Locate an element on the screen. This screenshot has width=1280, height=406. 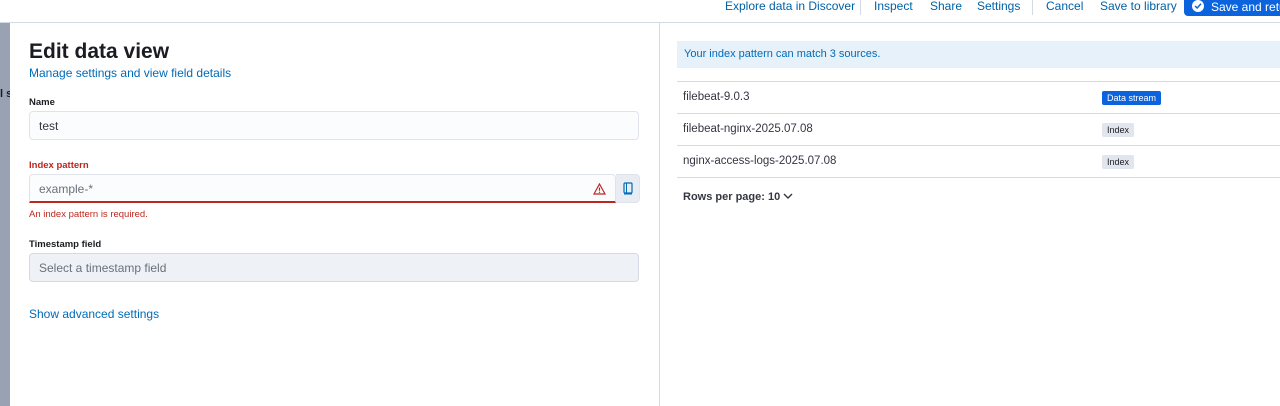
timestamp-select: Select a timestamp field is located at coordinates (334, 267).